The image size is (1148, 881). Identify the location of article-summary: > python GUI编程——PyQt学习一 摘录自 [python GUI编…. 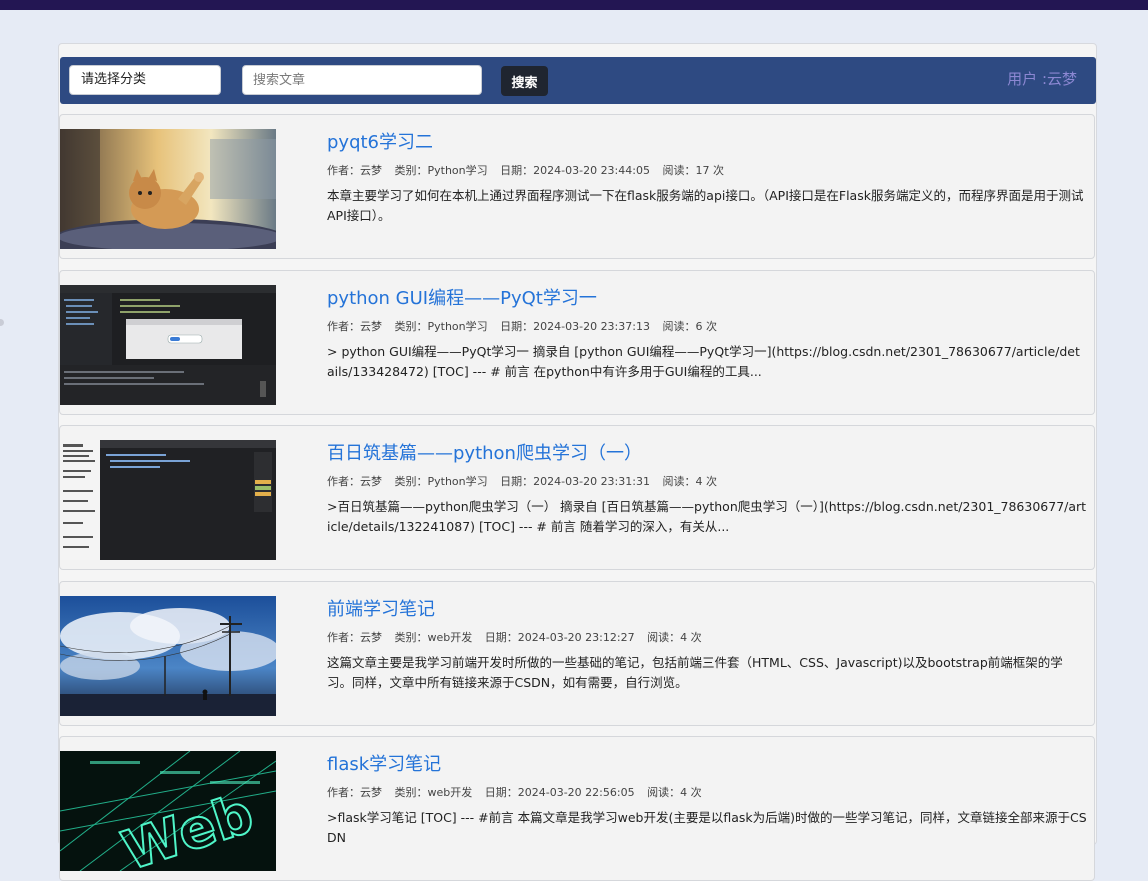
(703, 361).